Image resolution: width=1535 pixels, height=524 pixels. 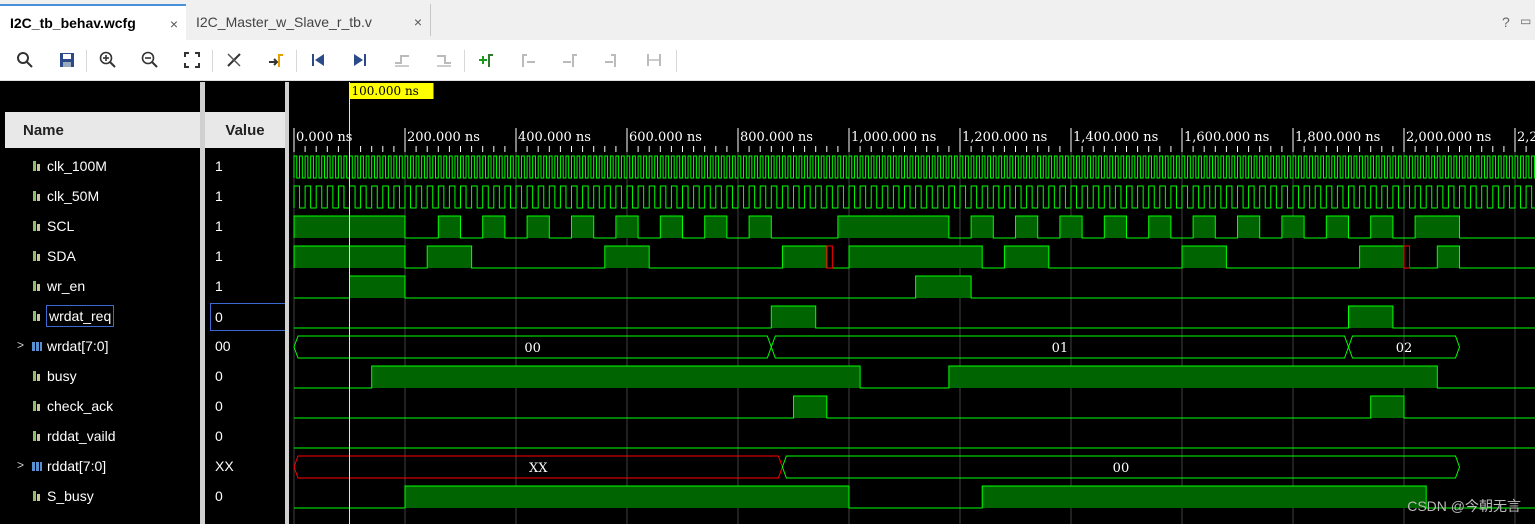 I want to click on name-column-header: Name, so click(x=102, y=130).